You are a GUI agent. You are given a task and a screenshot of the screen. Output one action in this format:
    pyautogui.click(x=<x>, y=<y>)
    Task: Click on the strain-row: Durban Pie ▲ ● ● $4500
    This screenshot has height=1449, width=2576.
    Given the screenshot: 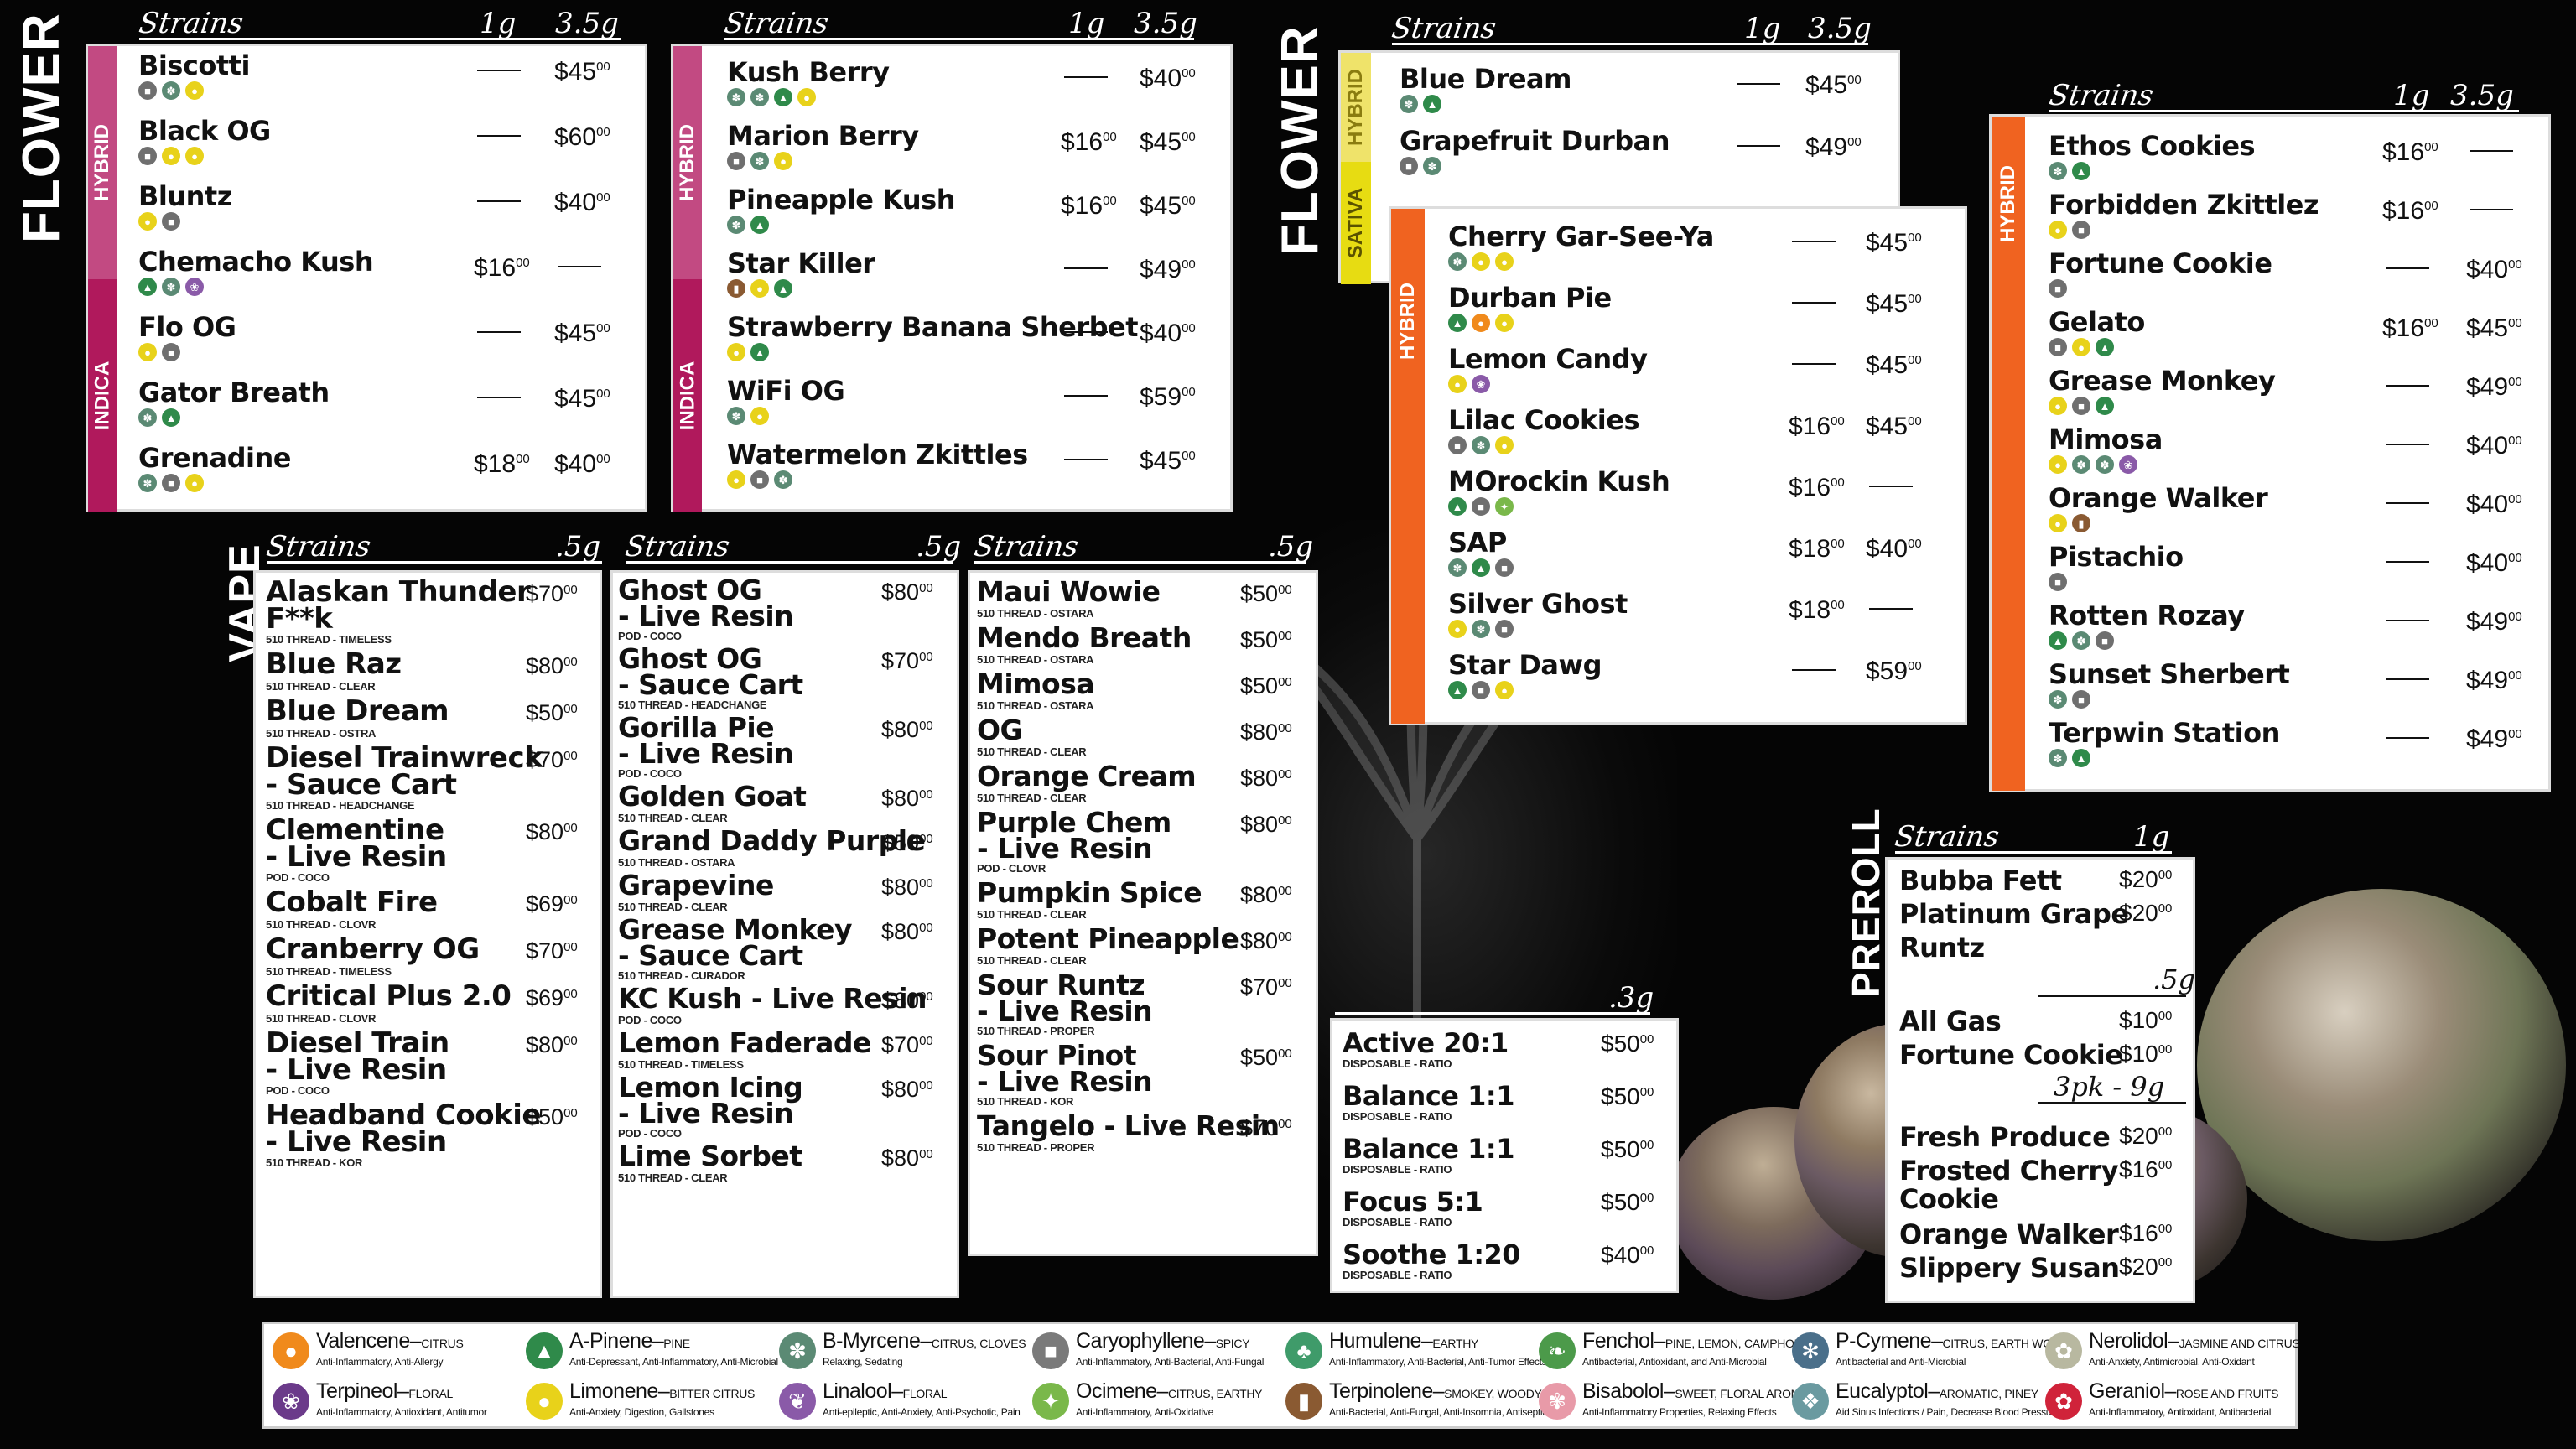 What is the action you would take?
    pyautogui.click(x=1678, y=314)
    